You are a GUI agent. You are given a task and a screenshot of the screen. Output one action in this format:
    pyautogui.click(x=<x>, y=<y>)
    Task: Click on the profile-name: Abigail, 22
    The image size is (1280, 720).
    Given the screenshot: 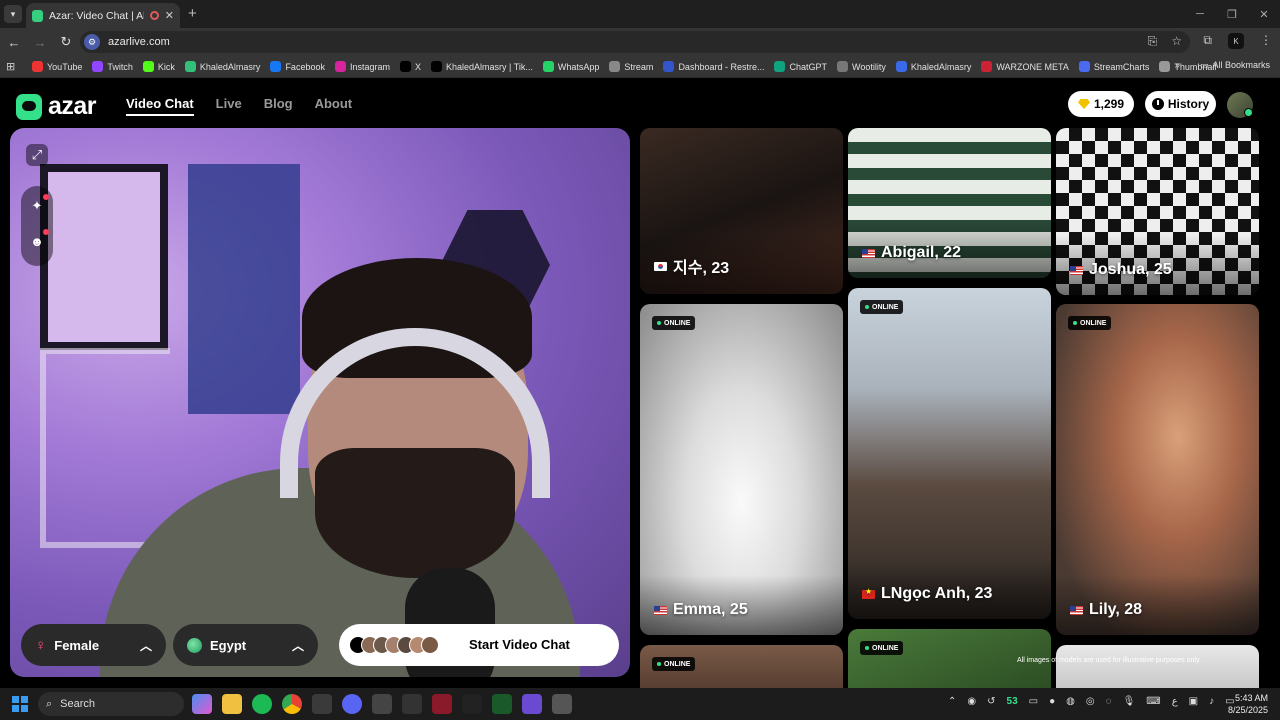 What is the action you would take?
    pyautogui.click(x=921, y=252)
    